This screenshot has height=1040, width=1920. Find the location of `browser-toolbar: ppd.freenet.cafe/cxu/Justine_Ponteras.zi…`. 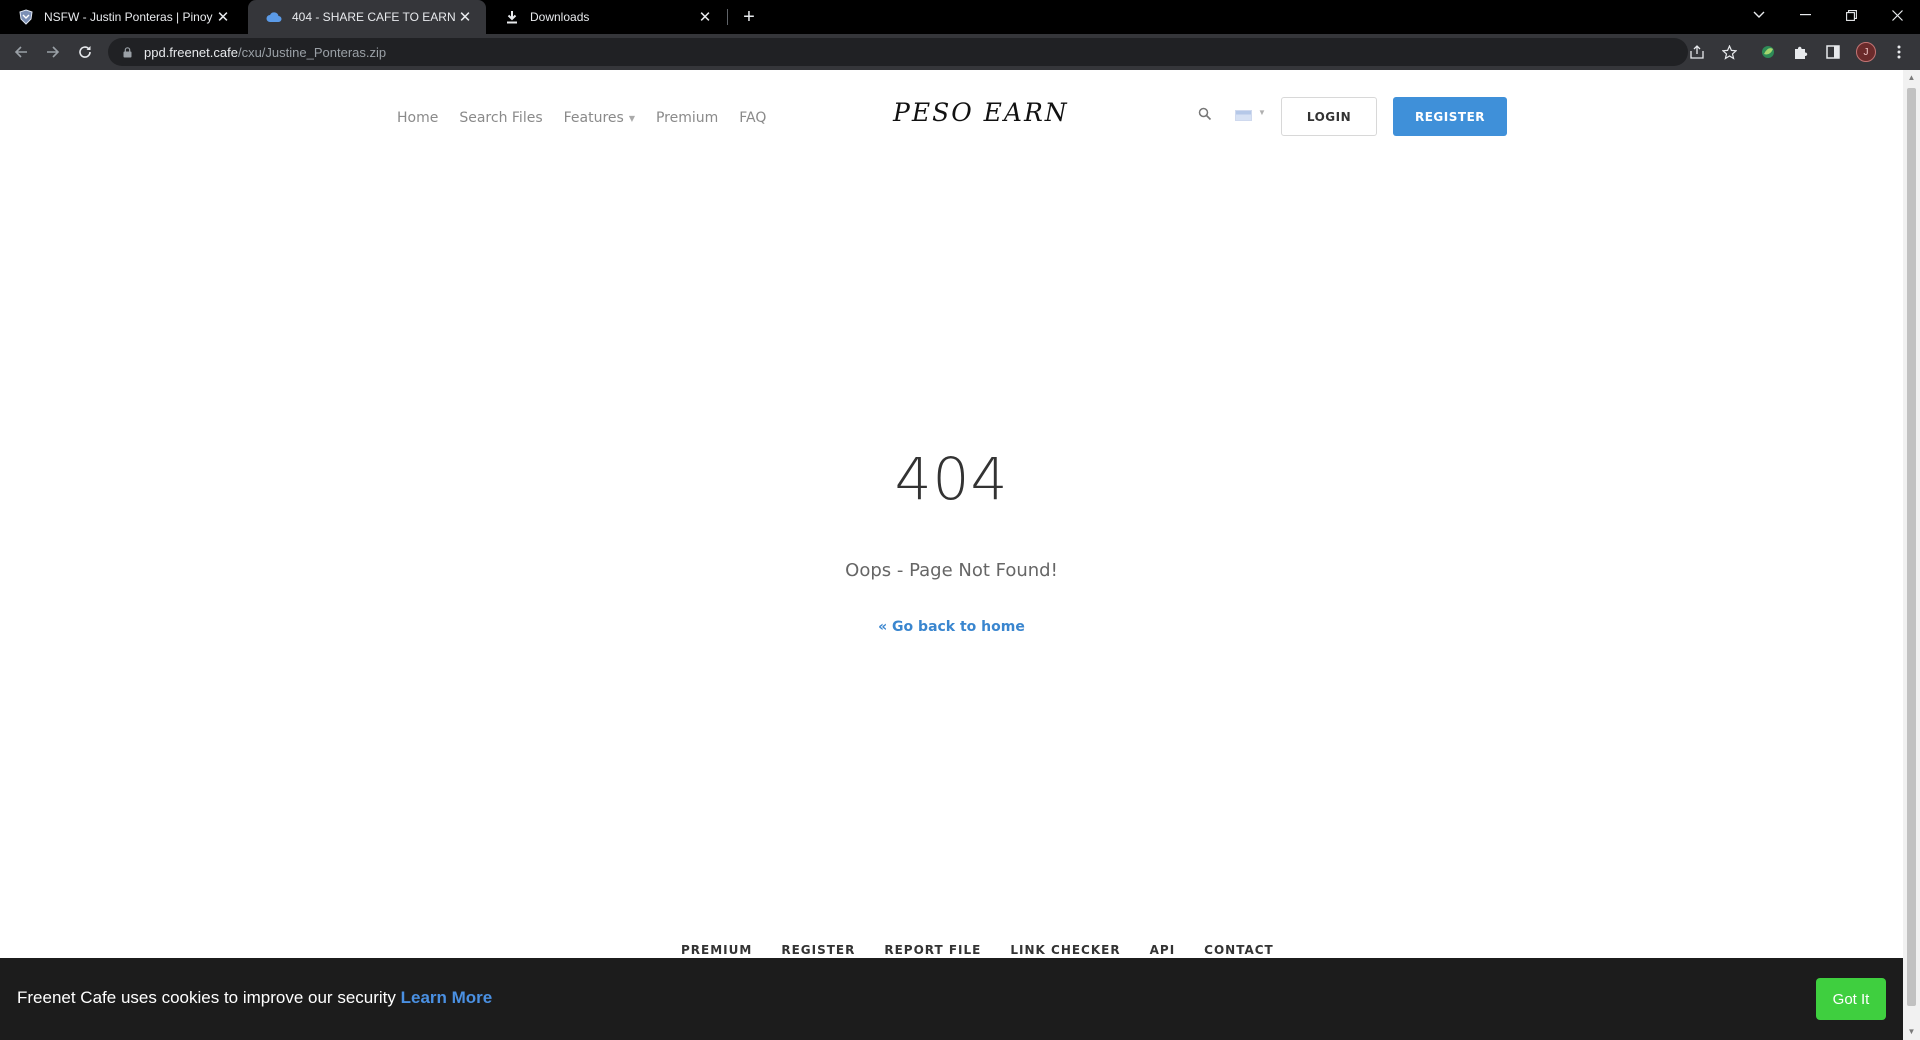

browser-toolbar: ppd.freenet.cafe/cxu/Justine_Ponteras.zi… is located at coordinates (960, 52).